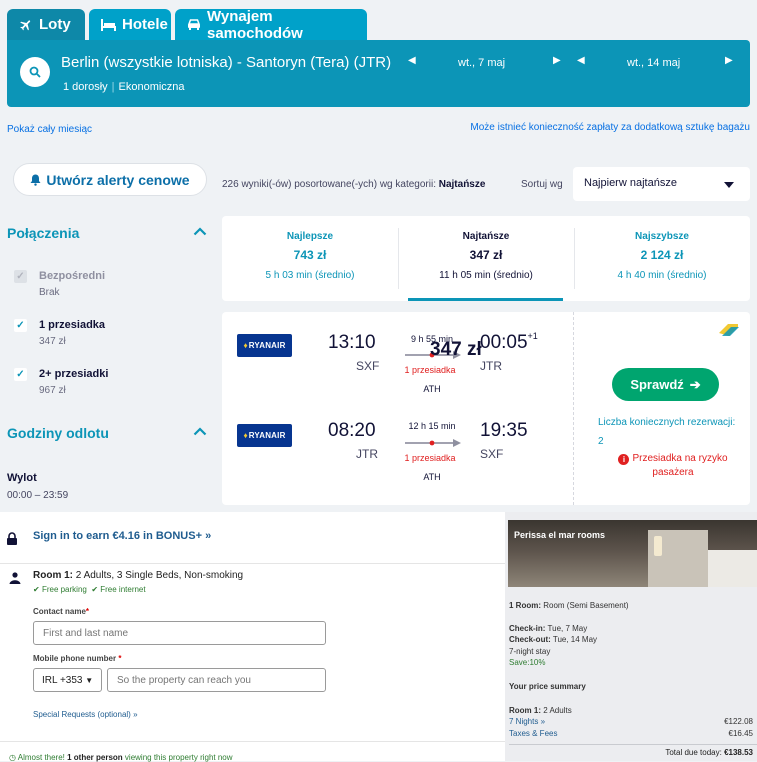  Describe the element at coordinates (527, 721) in the screenshot. I see `nights-link: 7 Nights »` at that location.